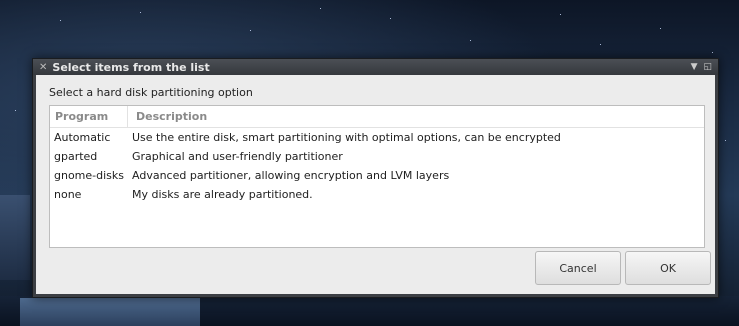 This screenshot has width=739, height=326. What do you see at coordinates (377, 117) in the screenshot?
I see `list-header: Program Description` at bounding box center [377, 117].